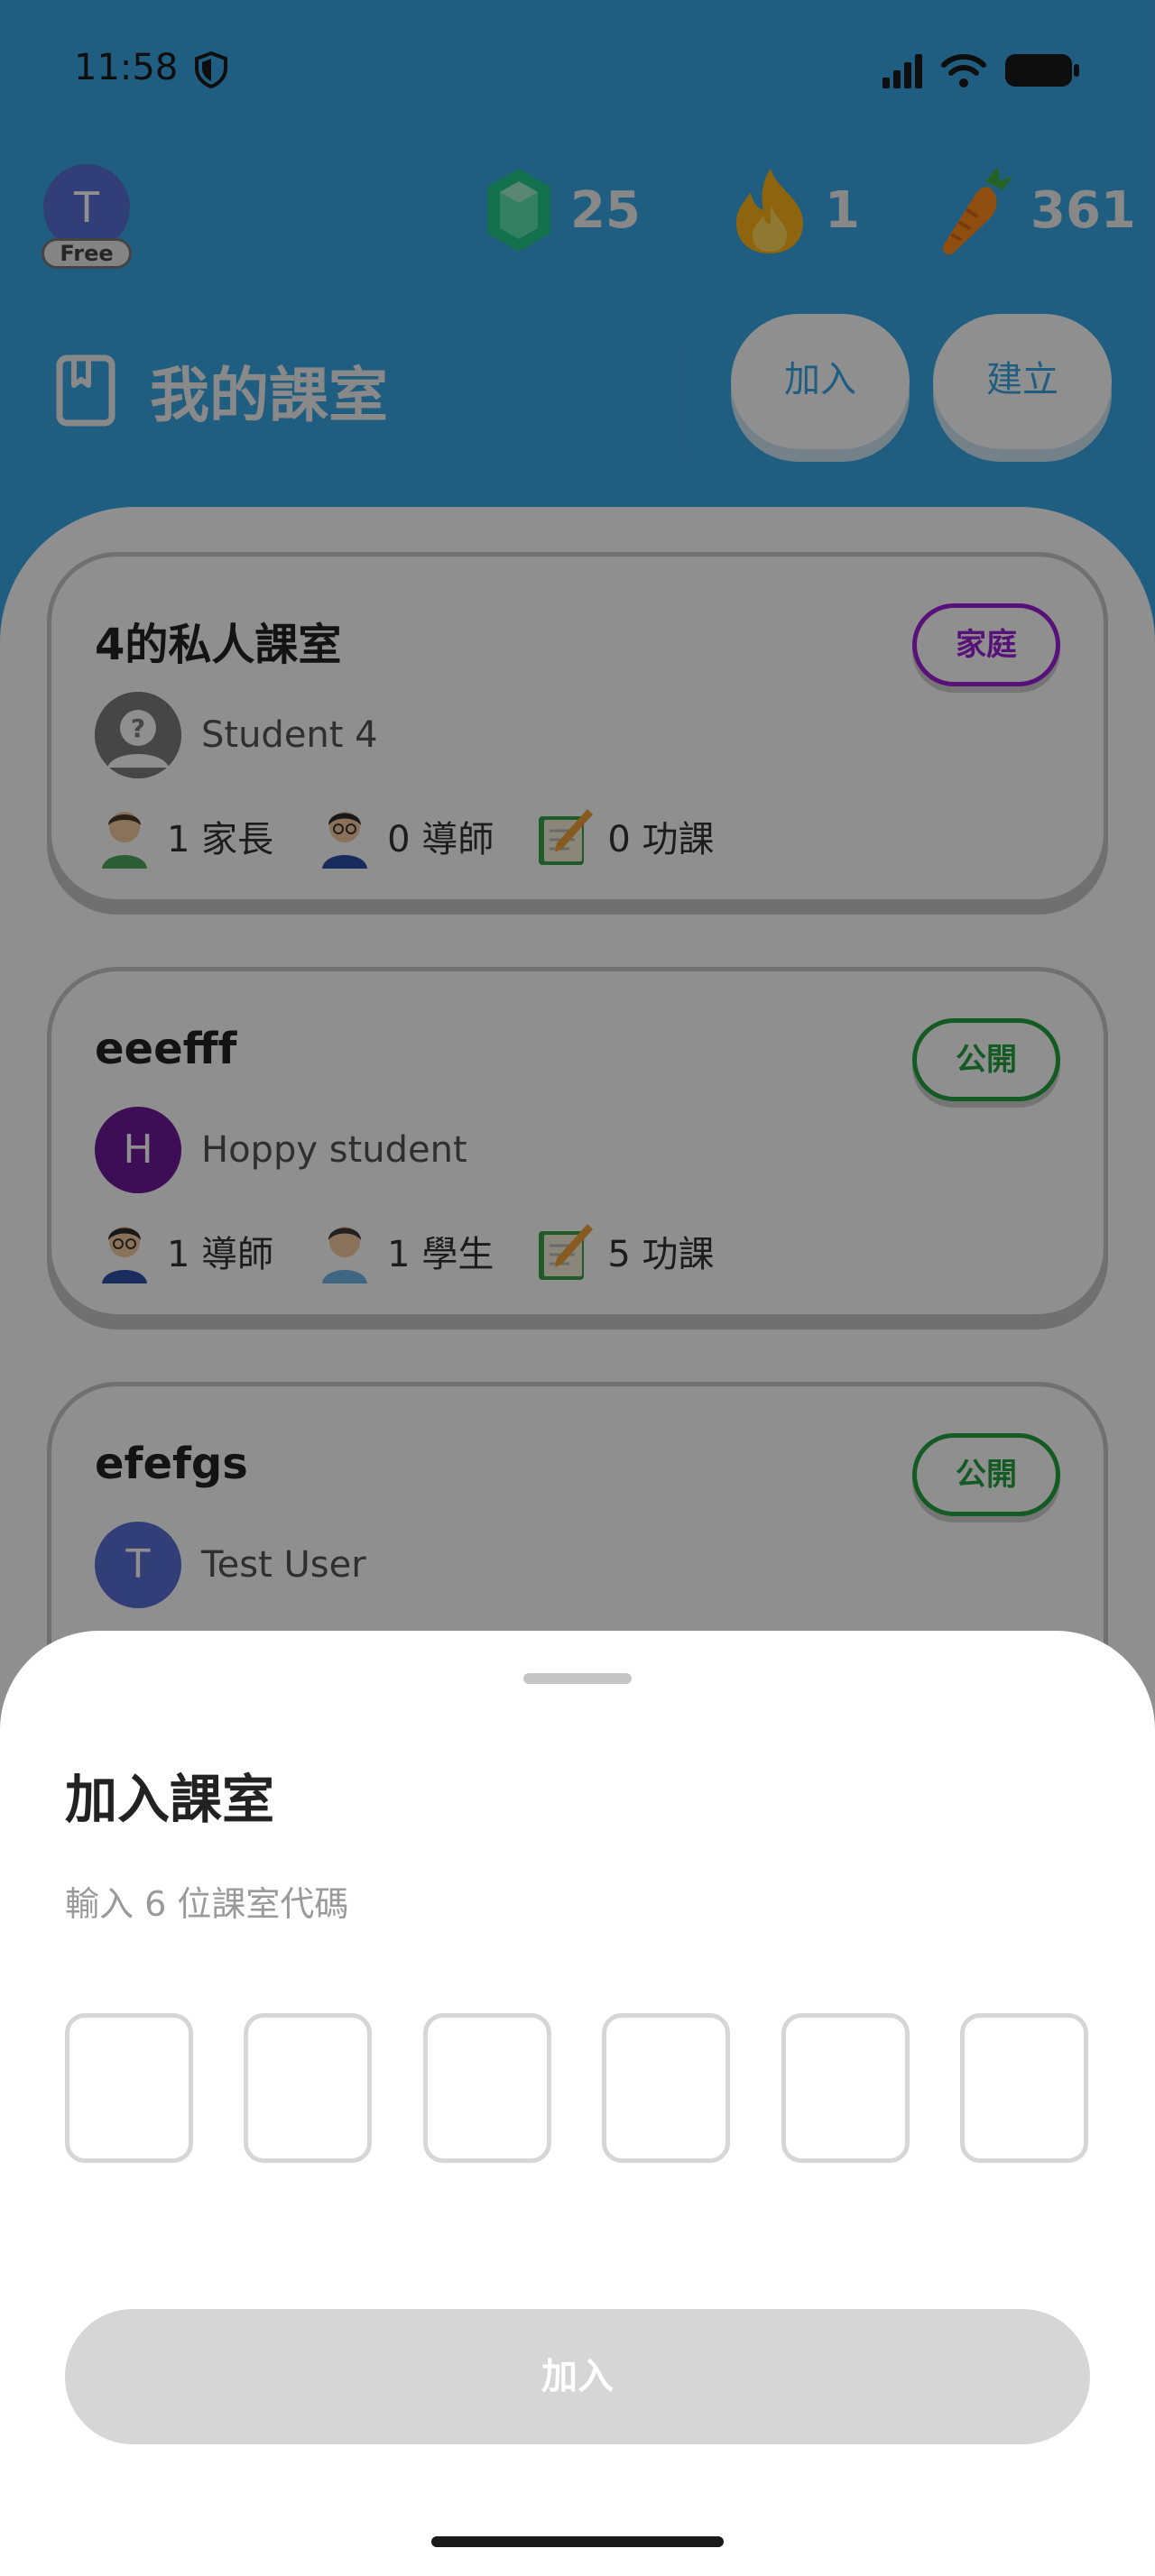 Image resolution: width=1155 pixels, height=2576 pixels. What do you see at coordinates (170, 1799) in the screenshot?
I see `sheet-title: 加入課室` at bounding box center [170, 1799].